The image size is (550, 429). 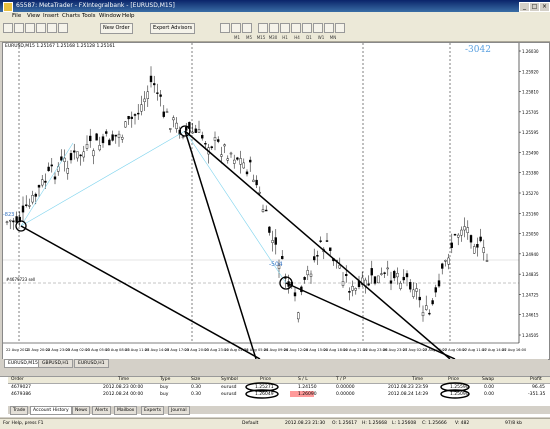 I want to click on tab-account-history: Account History, so click(x=51, y=410).